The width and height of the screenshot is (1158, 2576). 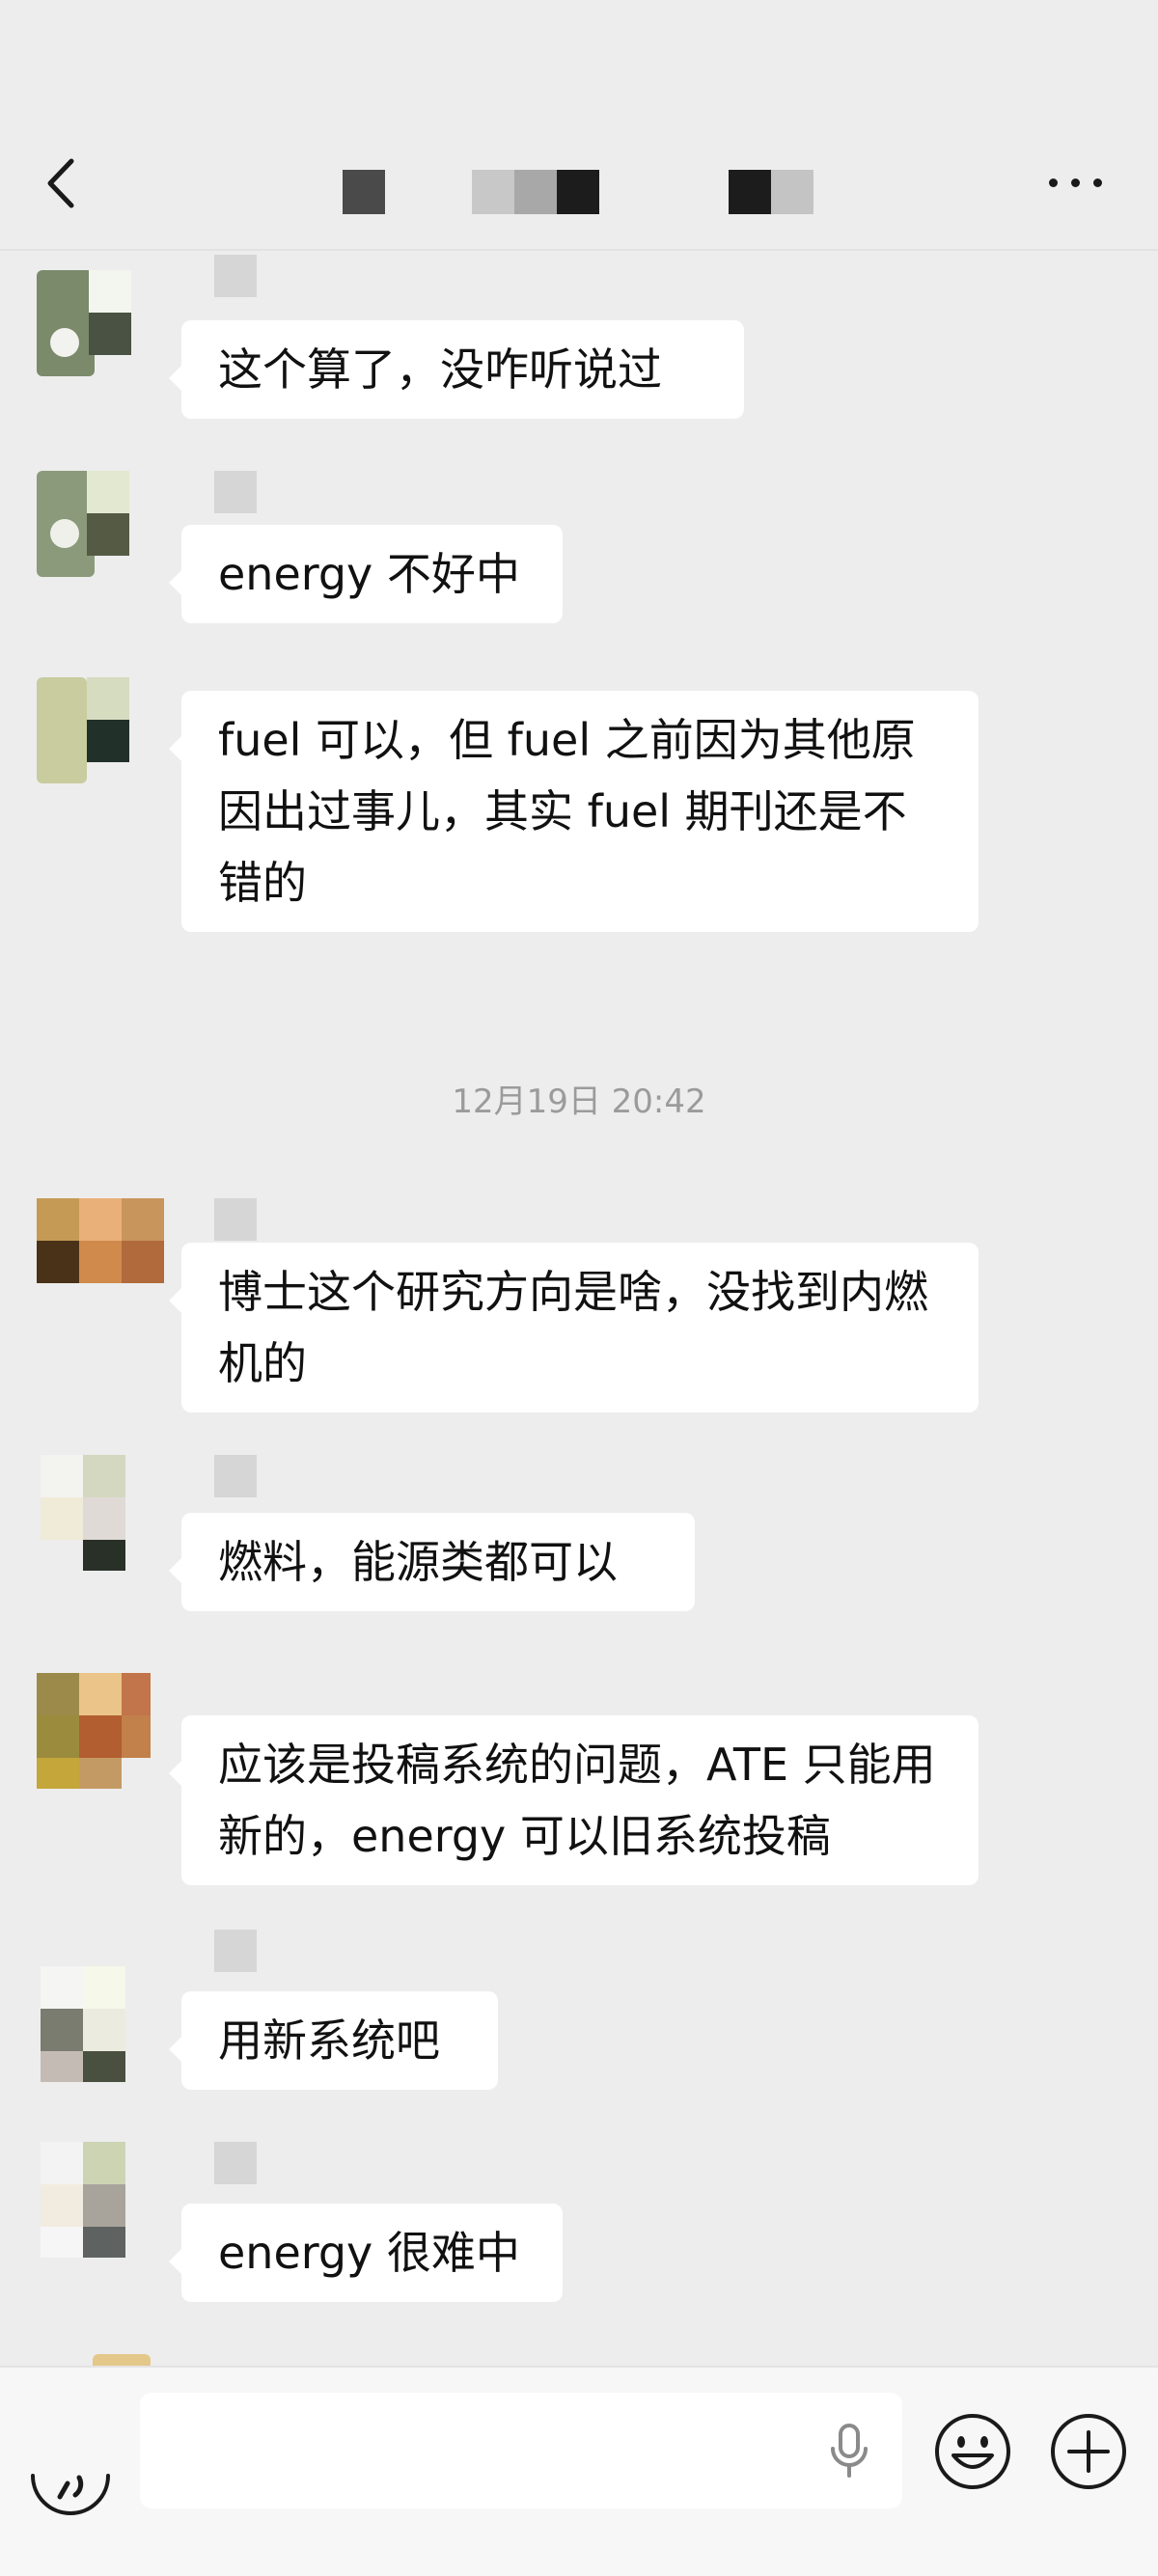 I want to click on message-bubble: energy 很难中, so click(x=366, y=2253).